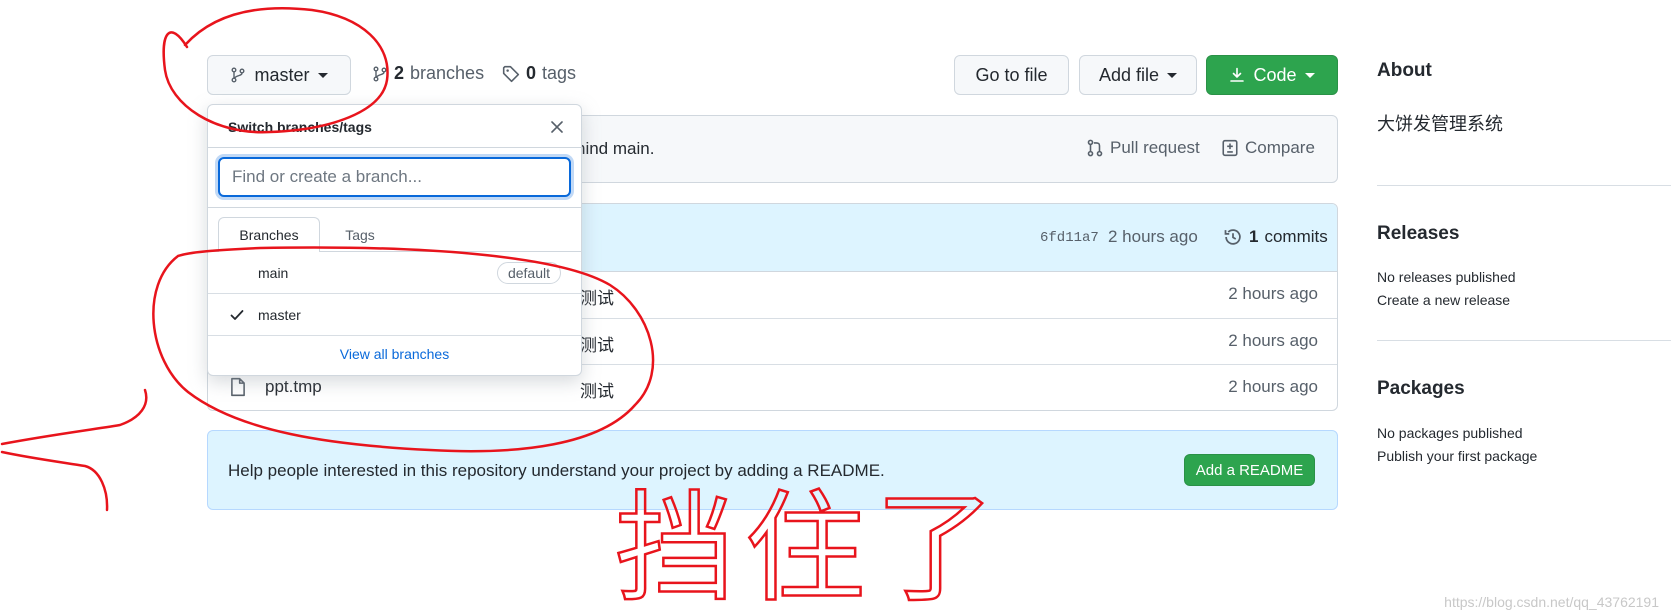 The width and height of the screenshot is (1671, 616). I want to click on commits-count: 1, so click(1254, 236).